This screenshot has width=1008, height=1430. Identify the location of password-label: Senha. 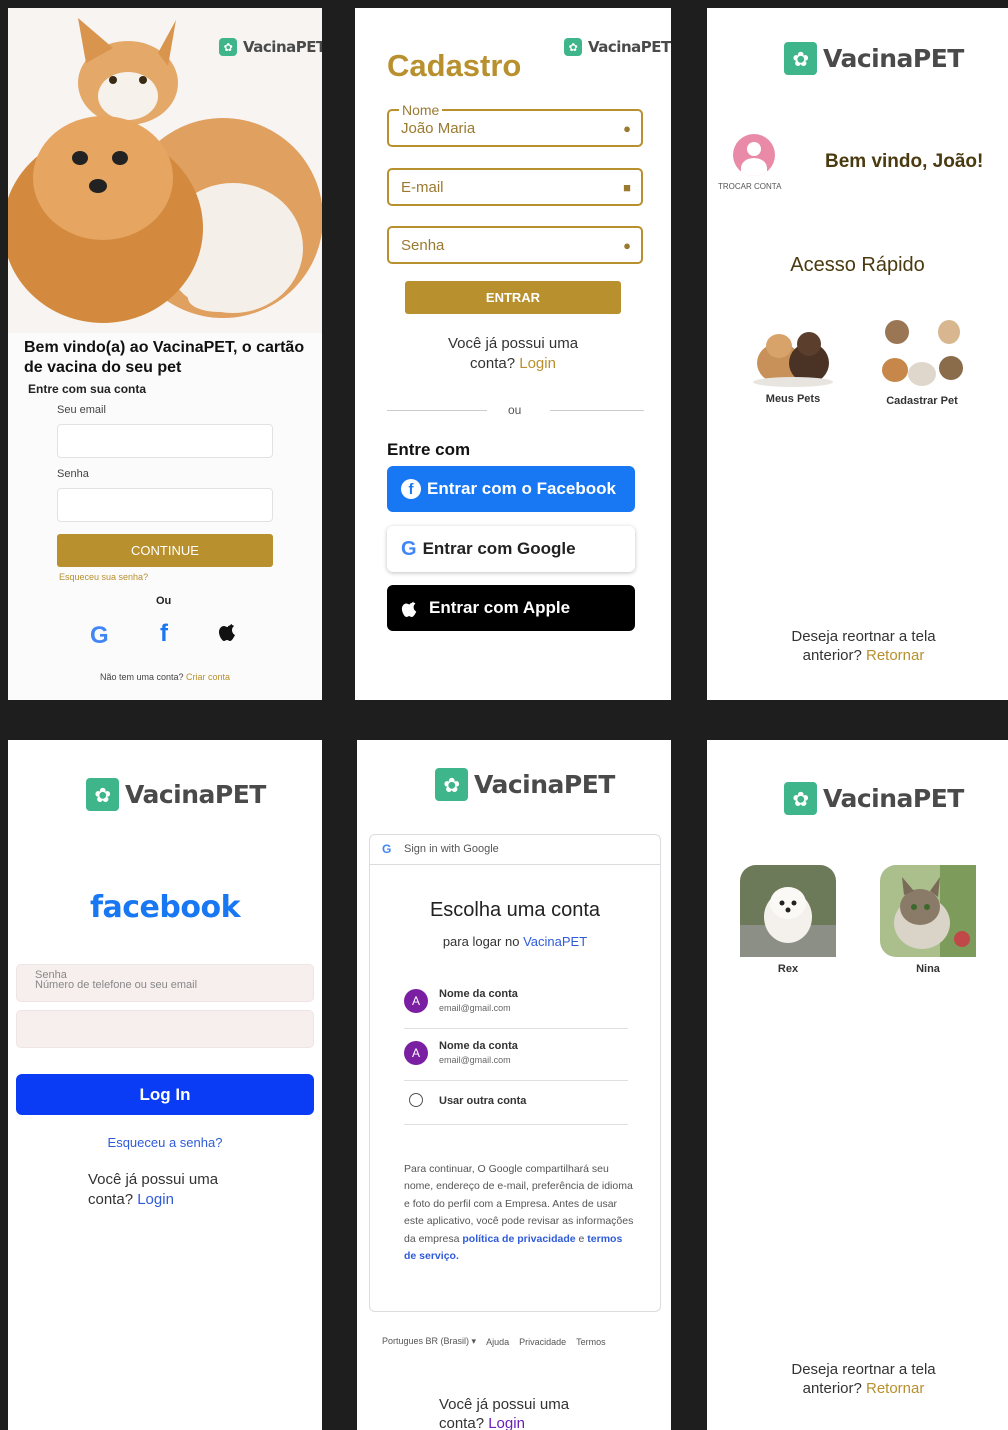
(73, 474).